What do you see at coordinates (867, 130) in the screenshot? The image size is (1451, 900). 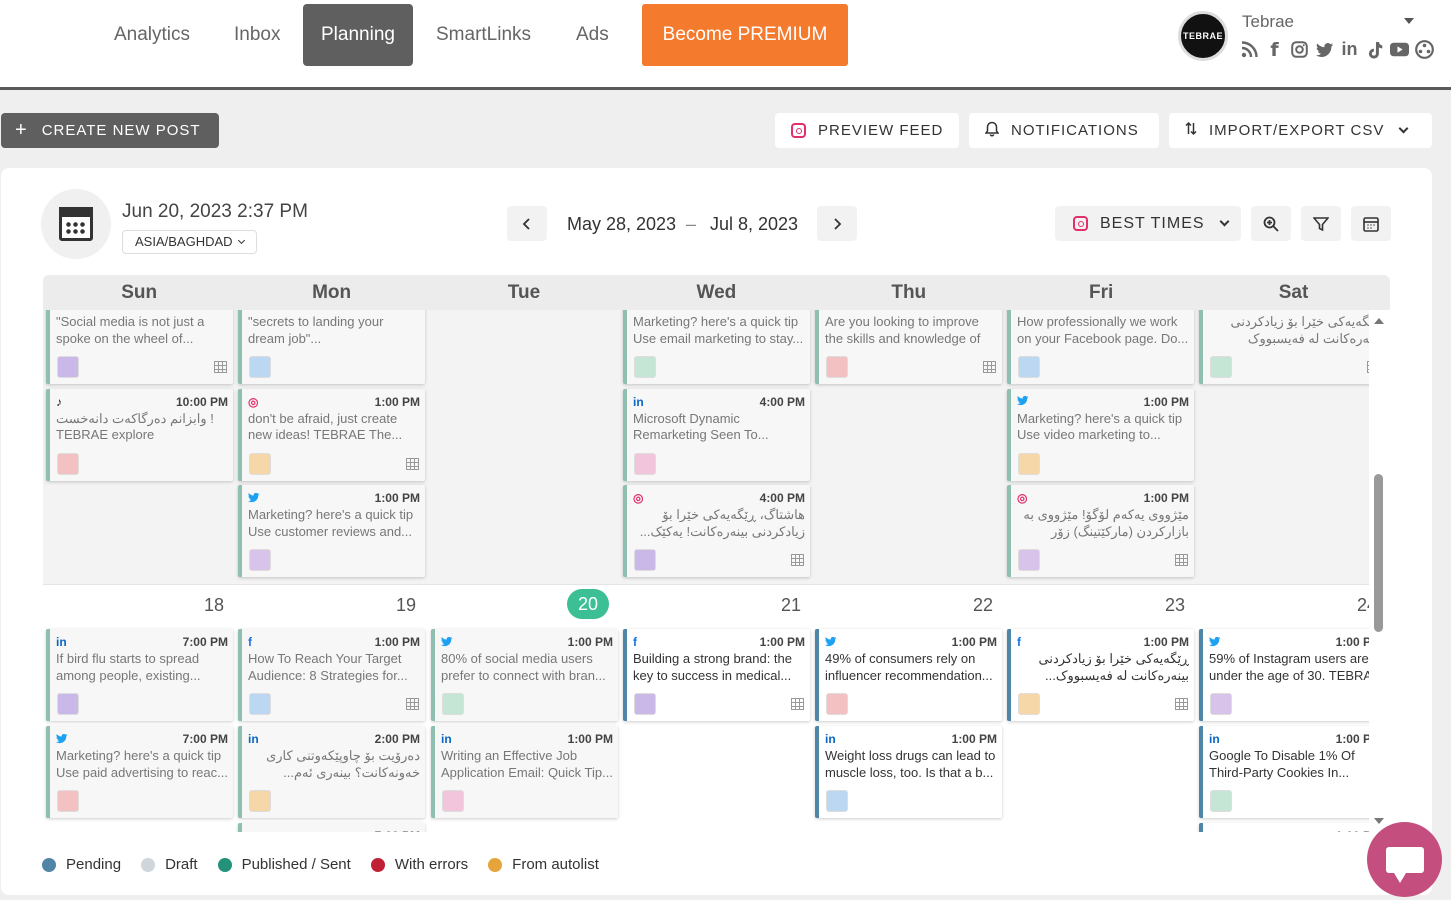 I see `preview-feed-button: PREVIEW FEED` at bounding box center [867, 130].